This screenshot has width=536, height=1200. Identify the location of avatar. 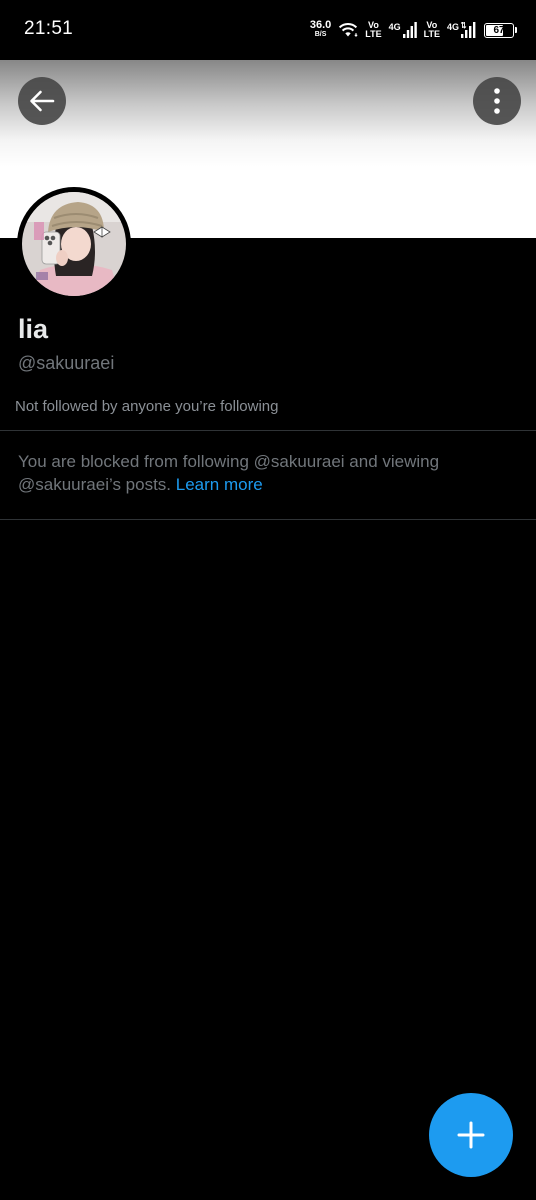
(74, 244).